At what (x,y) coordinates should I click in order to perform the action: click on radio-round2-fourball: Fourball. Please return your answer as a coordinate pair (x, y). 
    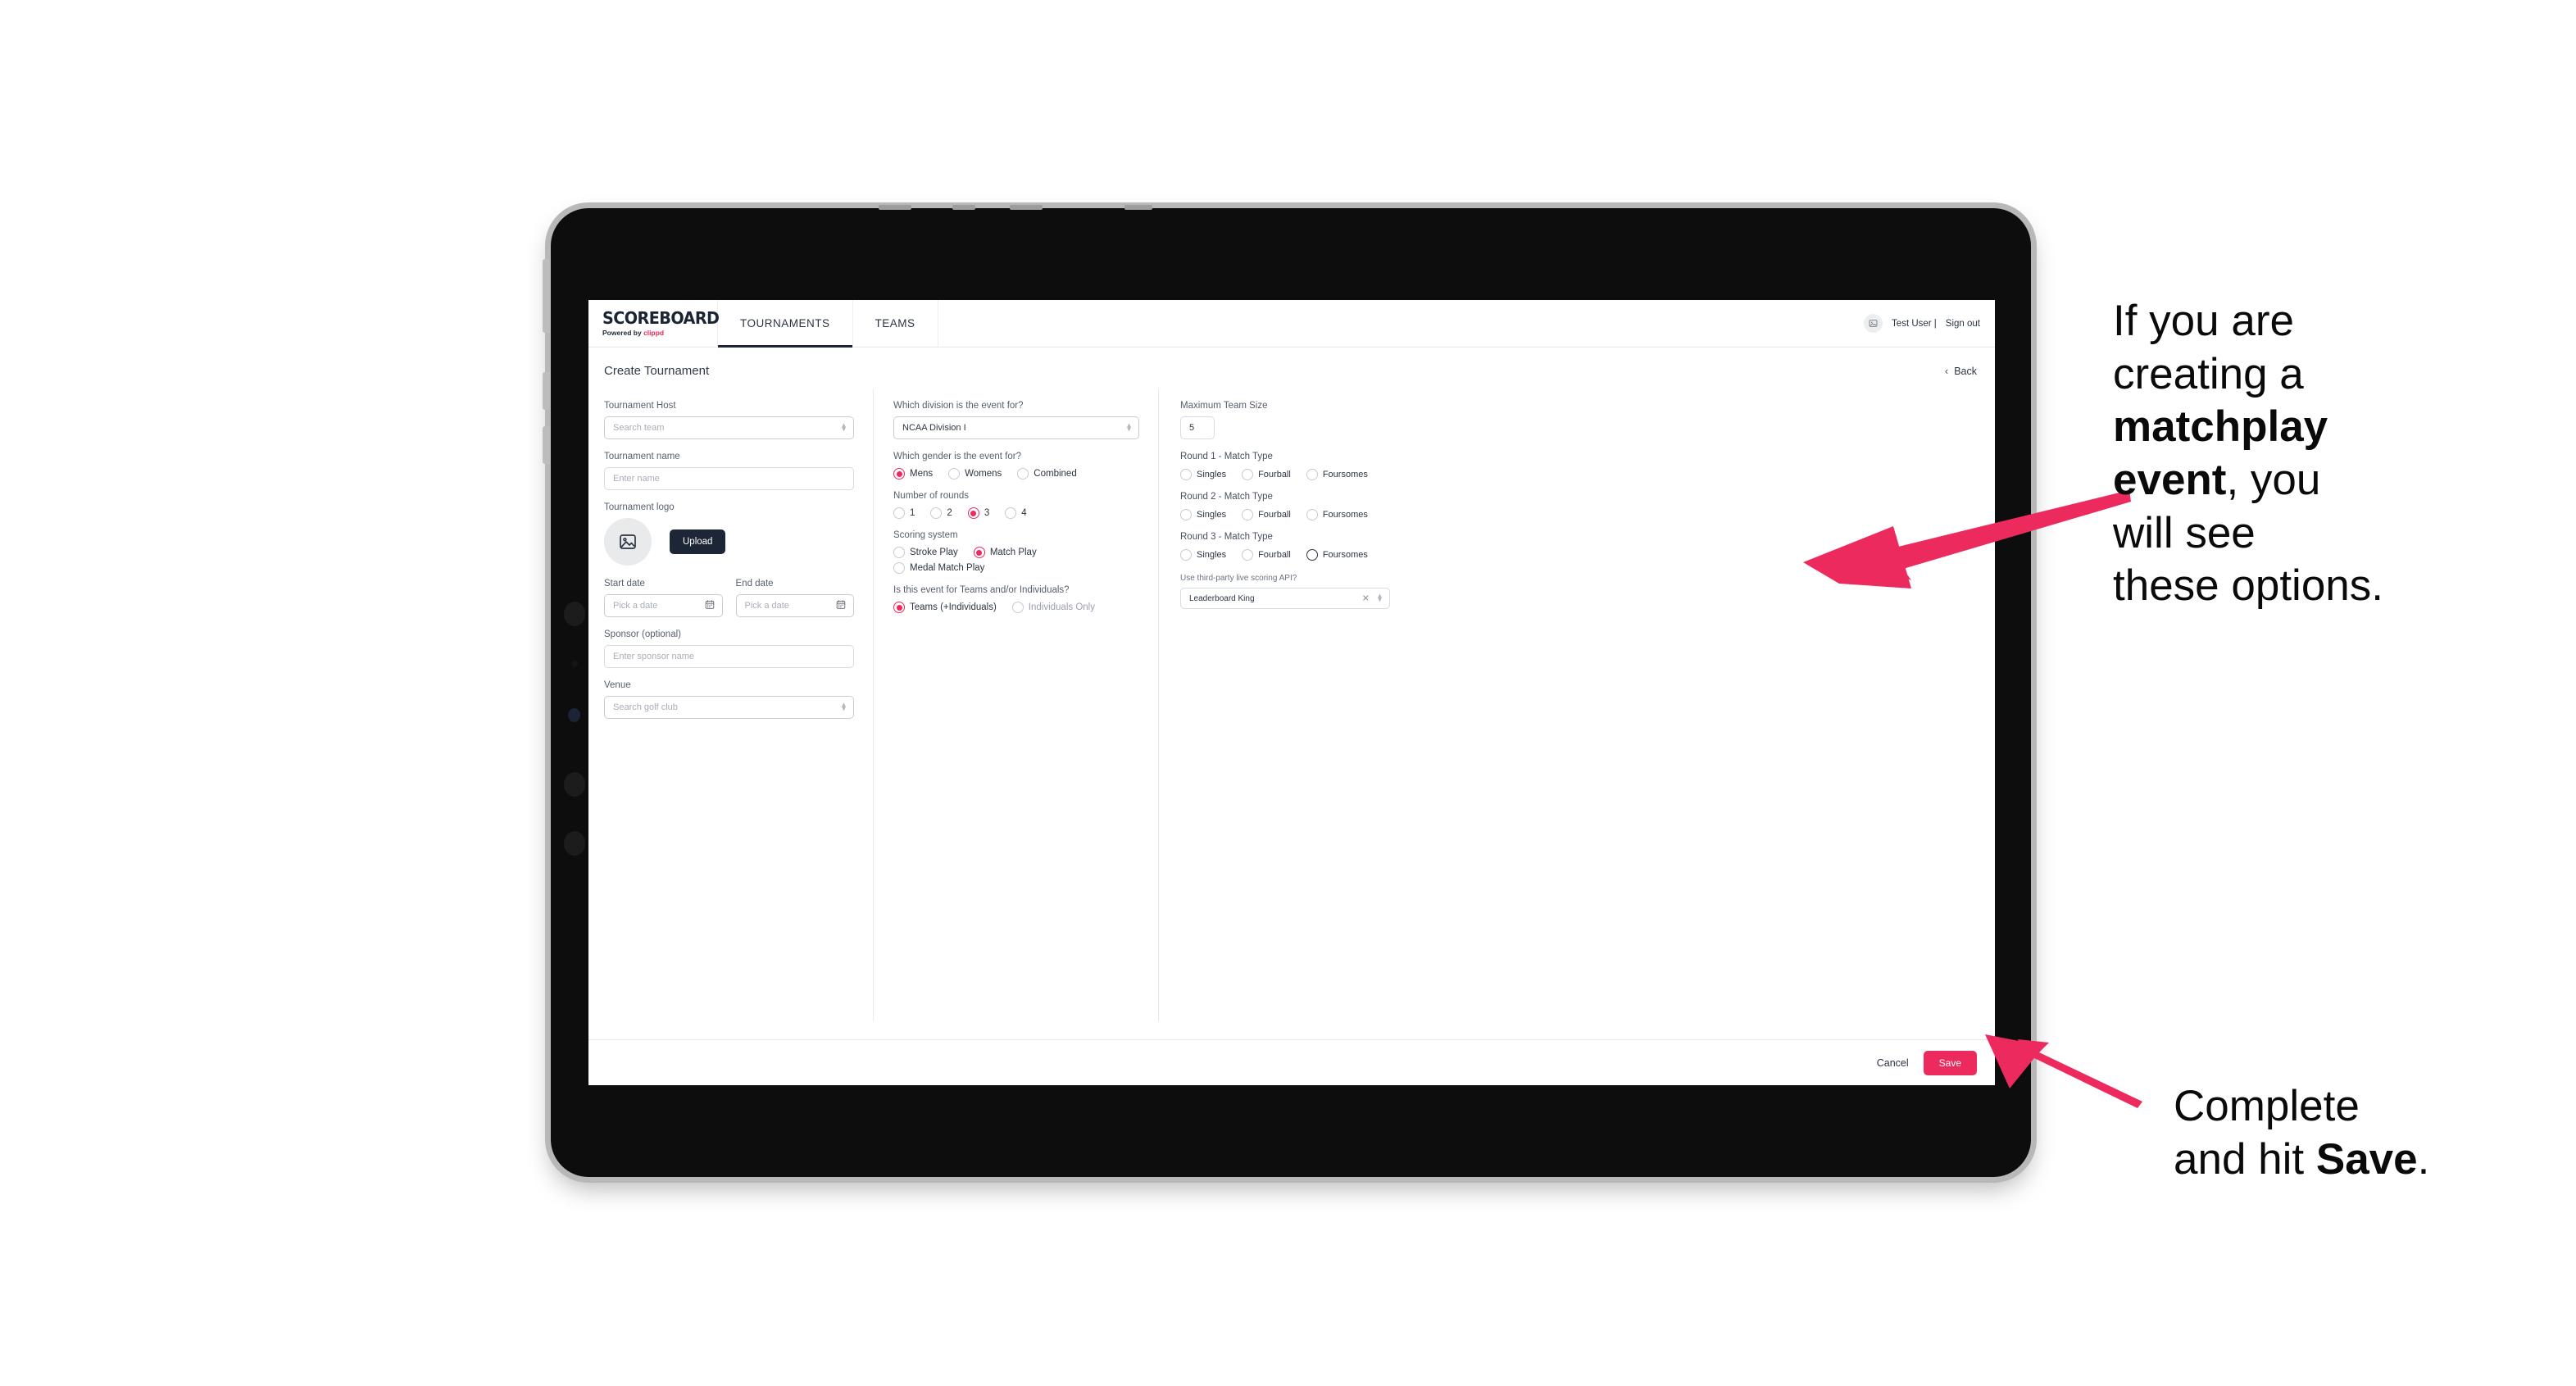
    Looking at the image, I should click on (1266, 514).